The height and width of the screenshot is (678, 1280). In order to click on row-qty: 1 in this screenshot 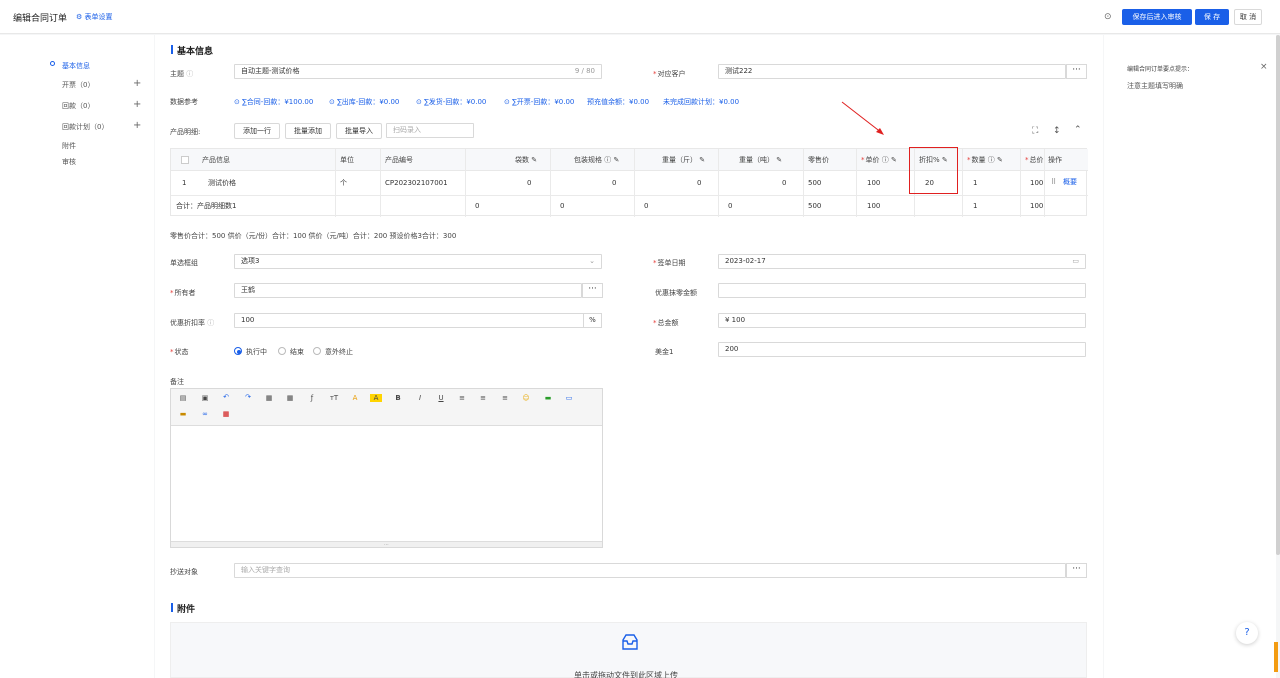, I will do `click(975, 183)`.